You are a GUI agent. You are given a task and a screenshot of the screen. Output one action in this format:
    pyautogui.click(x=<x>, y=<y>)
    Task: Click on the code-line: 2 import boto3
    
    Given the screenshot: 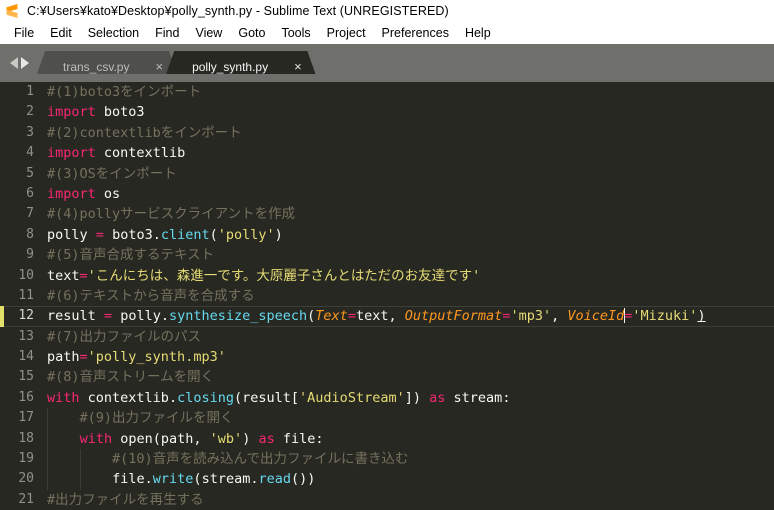 What is the action you would take?
    pyautogui.click(x=387, y=112)
    